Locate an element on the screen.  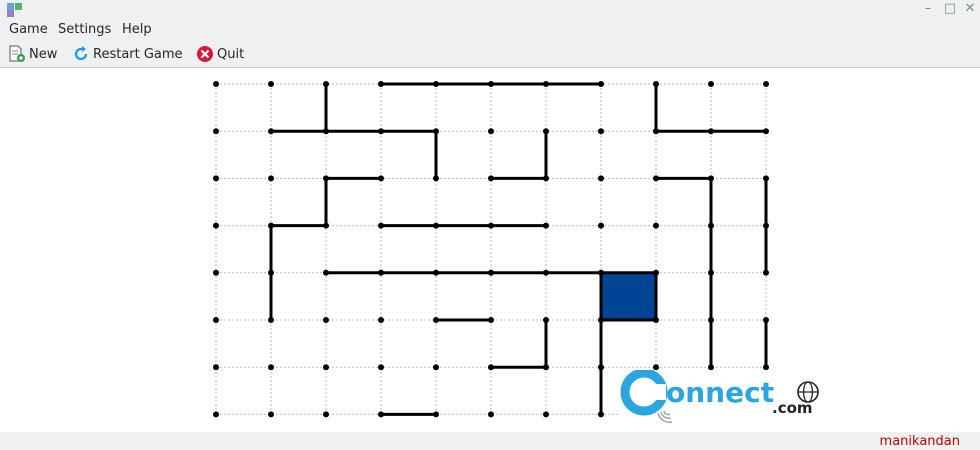
new-game-icon is located at coordinates (17, 53).